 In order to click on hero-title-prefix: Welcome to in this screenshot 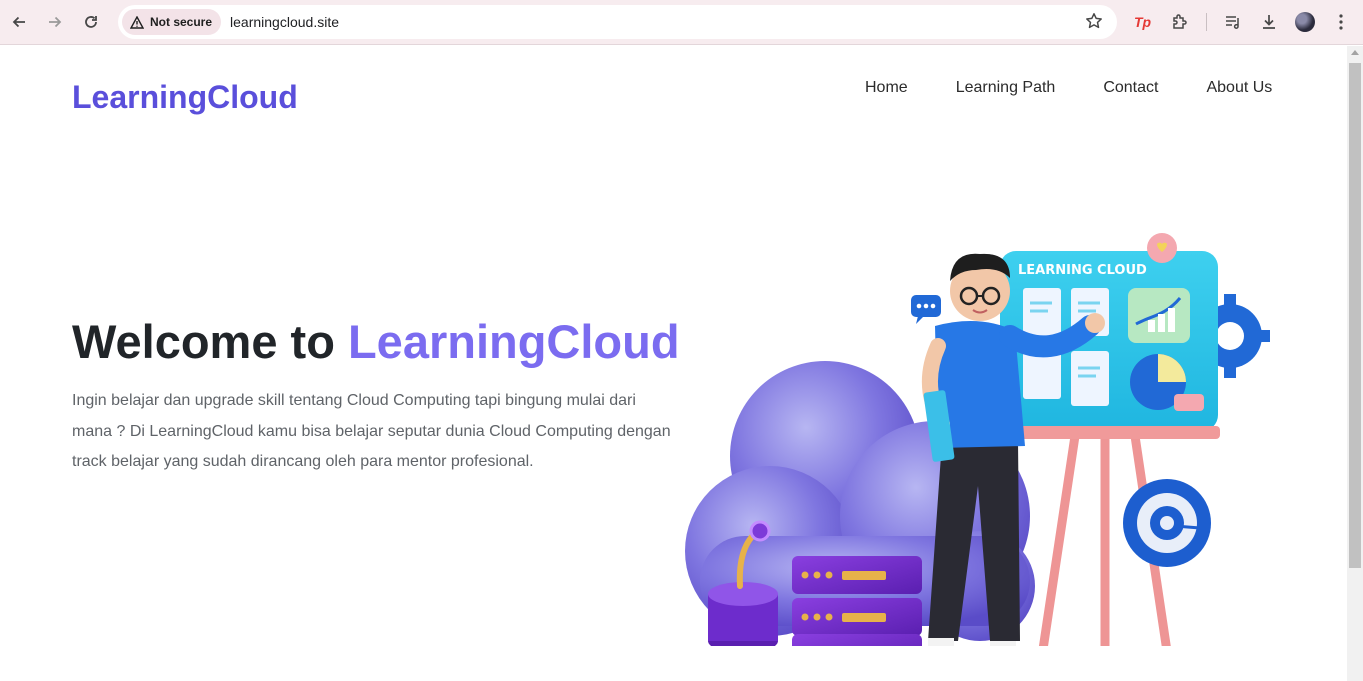, I will do `click(210, 341)`.